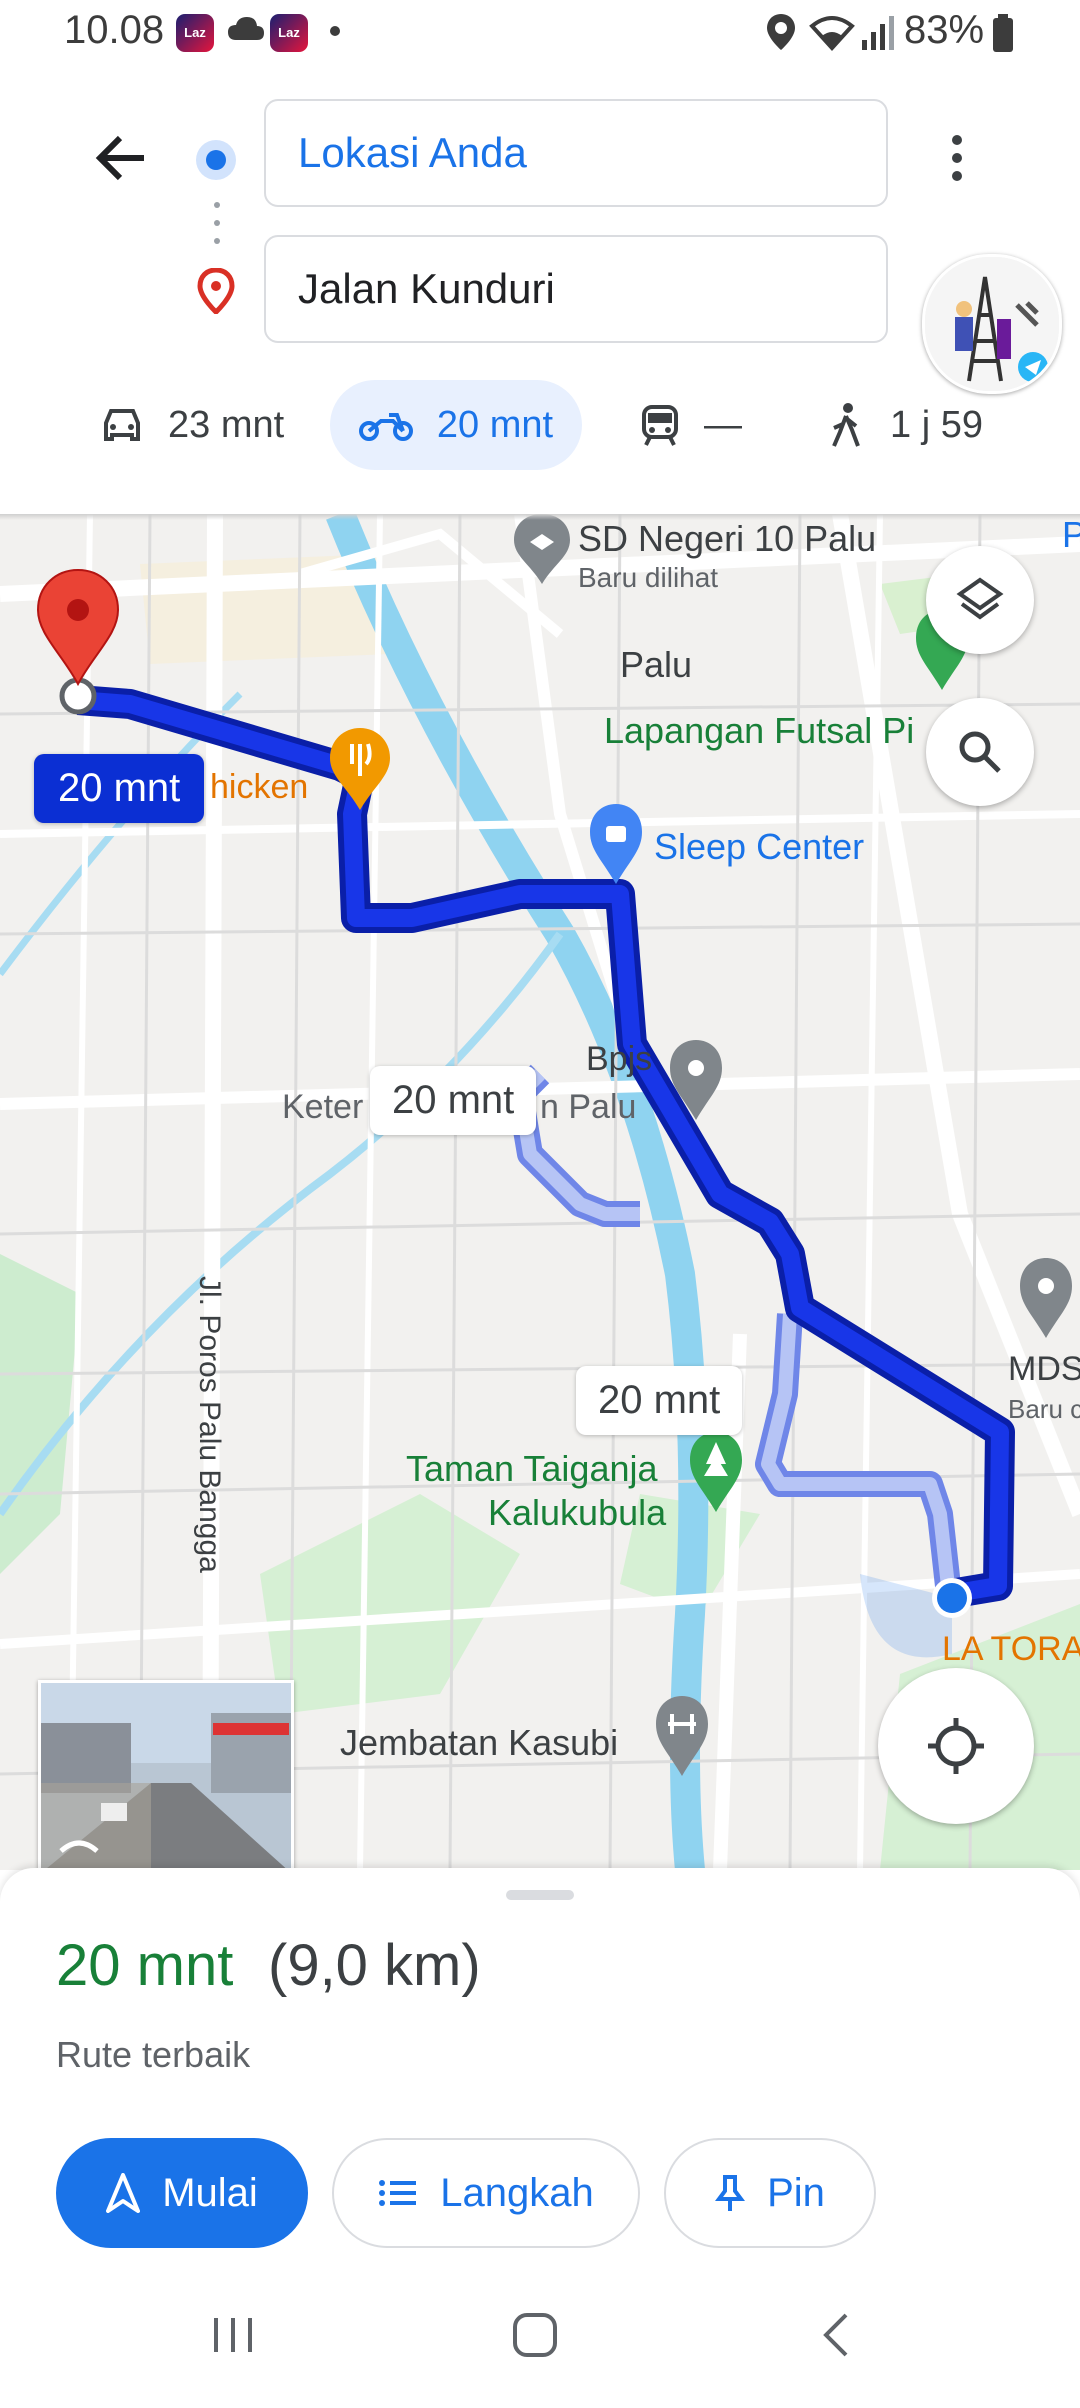 Image resolution: width=1080 pixels, height=2408 pixels. I want to click on poi-label-futsal: Lapangan Futsal Pi, so click(759, 731).